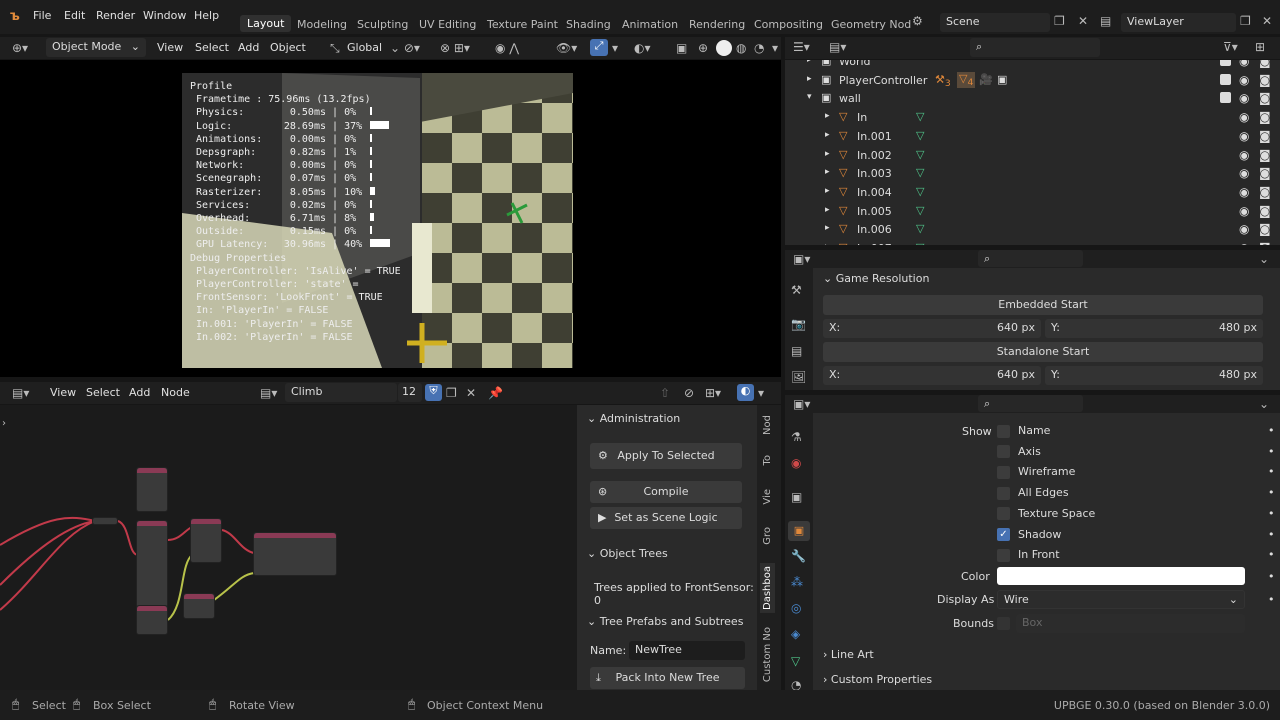 The image size is (1280, 720). Describe the element at coordinates (1032, 229) in the screenshot. I see `outliner-row: ▸ ▽ In.006 ▽ ◉ ◙` at that location.